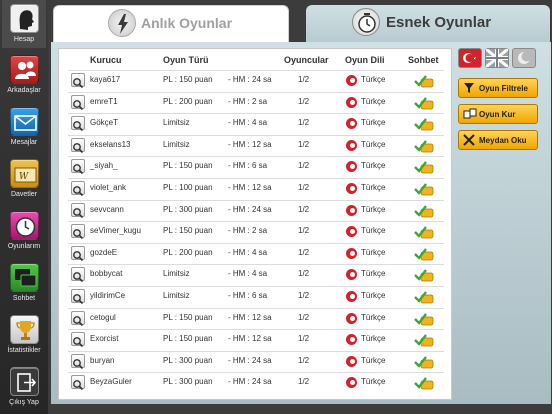 The image size is (552, 414). What do you see at coordinates (248, 231) in the screenshot?
I see `time-cell: - HM : 2 sa` at bounding box center [248, 231].